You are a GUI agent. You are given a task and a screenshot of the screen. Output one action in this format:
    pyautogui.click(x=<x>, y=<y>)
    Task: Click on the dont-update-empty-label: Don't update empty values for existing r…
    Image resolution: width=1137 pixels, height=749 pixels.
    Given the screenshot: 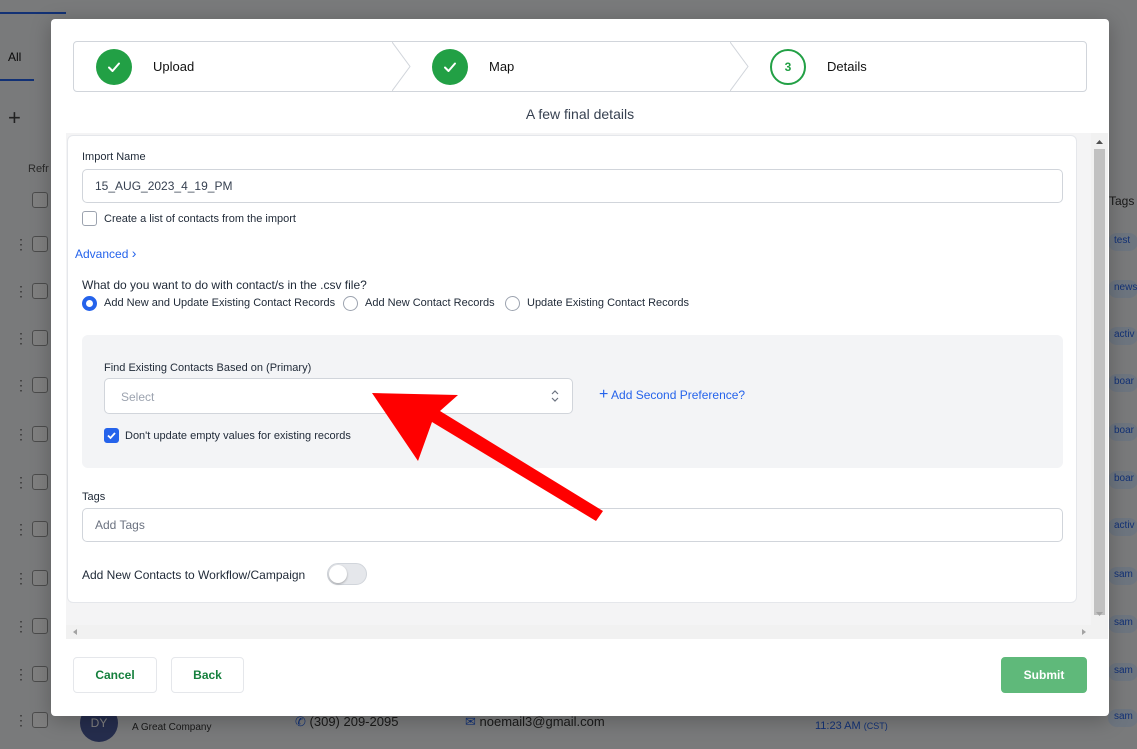 What is the action you would take?
    pyautogui.click(x=238, y=436)
    